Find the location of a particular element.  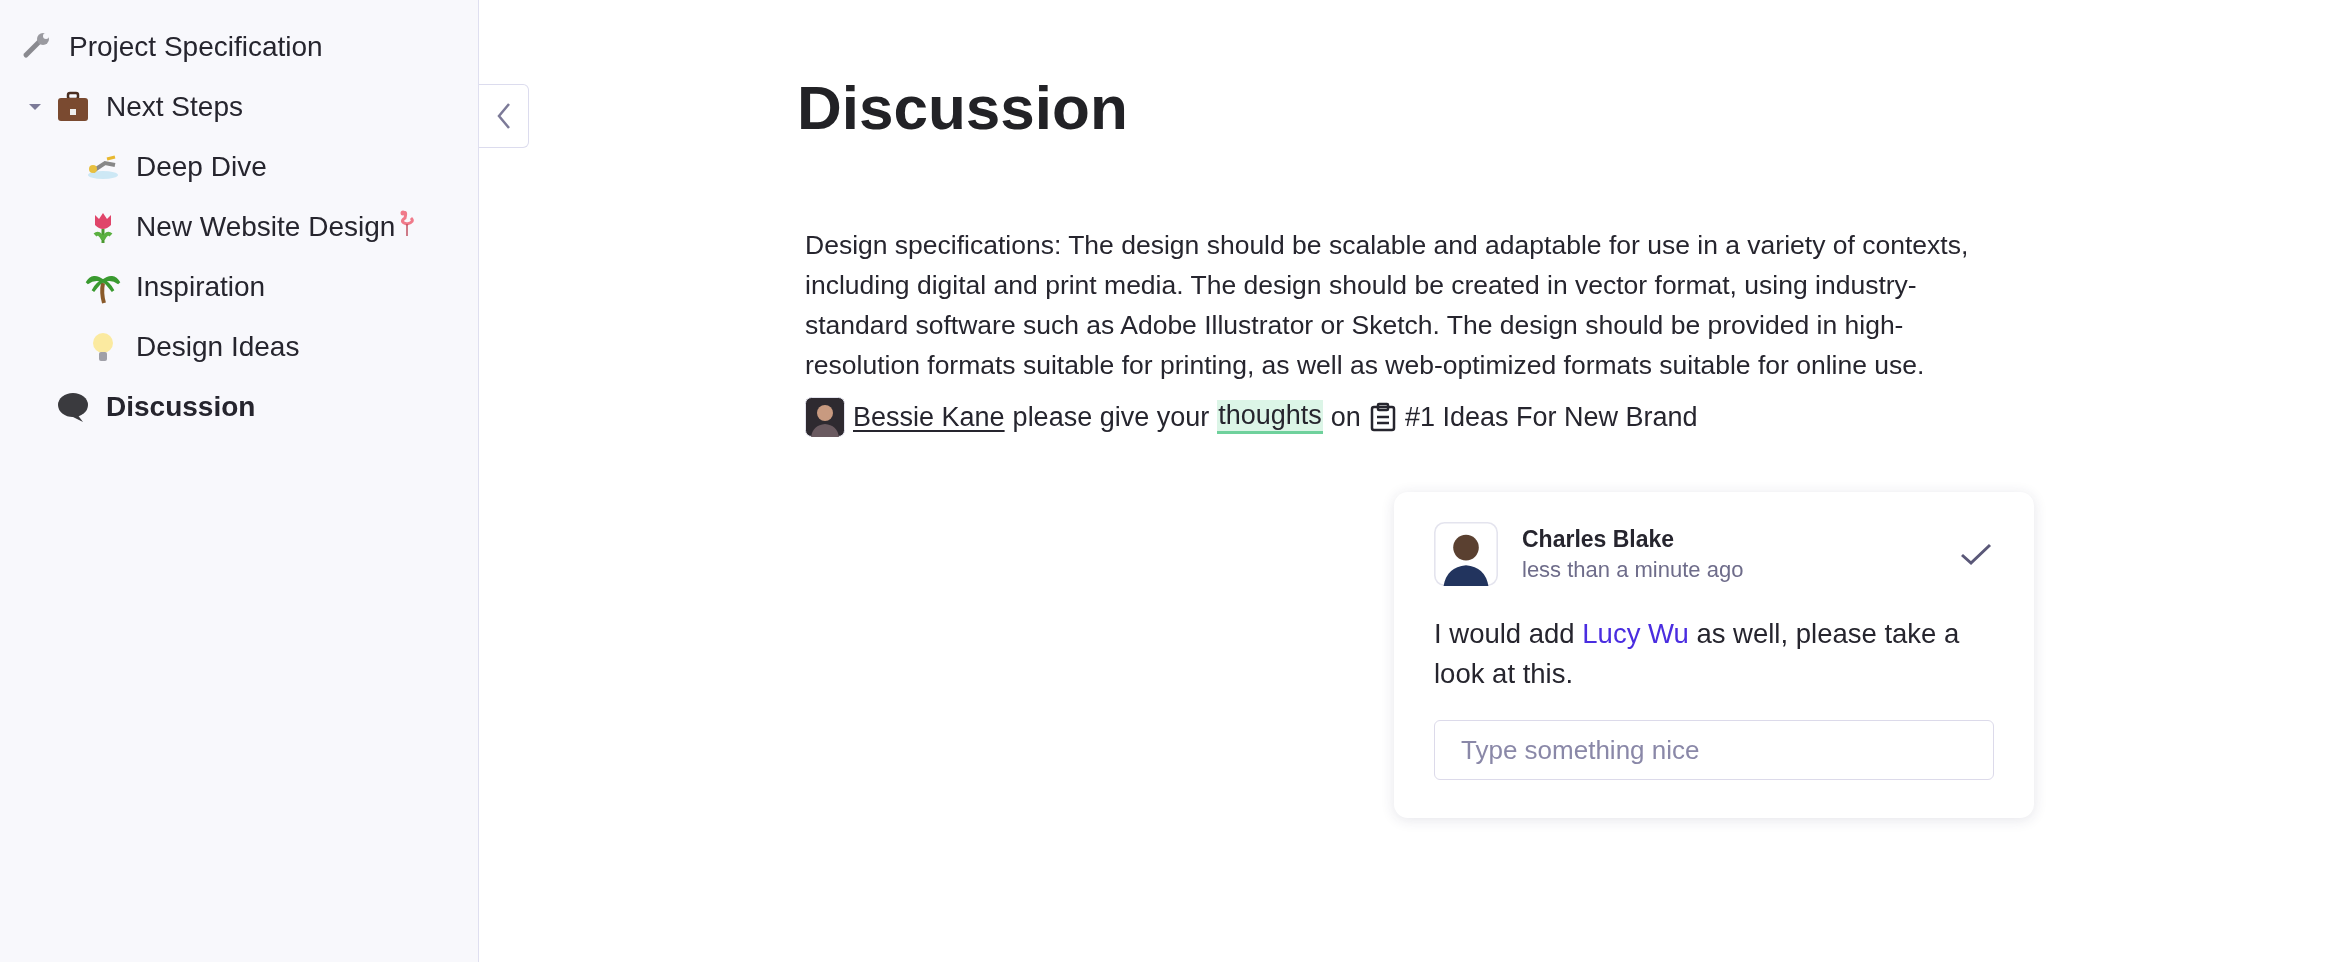

page-title: Discussion is located at coordinates (963, 107).